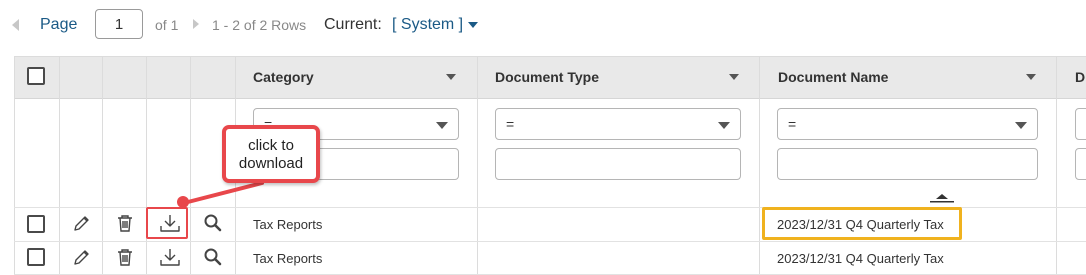 The height and width of the screenshot is (275, 1086). I want to click on column-header-document-type: Document Type, so click(547, 77).